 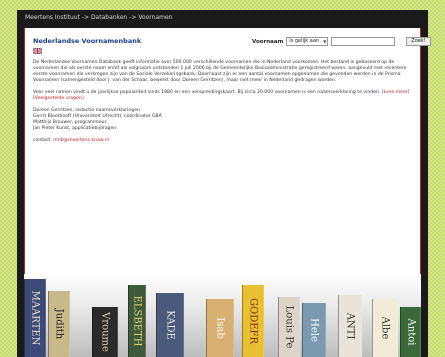 I want to click on book-spine: Isab, so click(x=220, y=328).